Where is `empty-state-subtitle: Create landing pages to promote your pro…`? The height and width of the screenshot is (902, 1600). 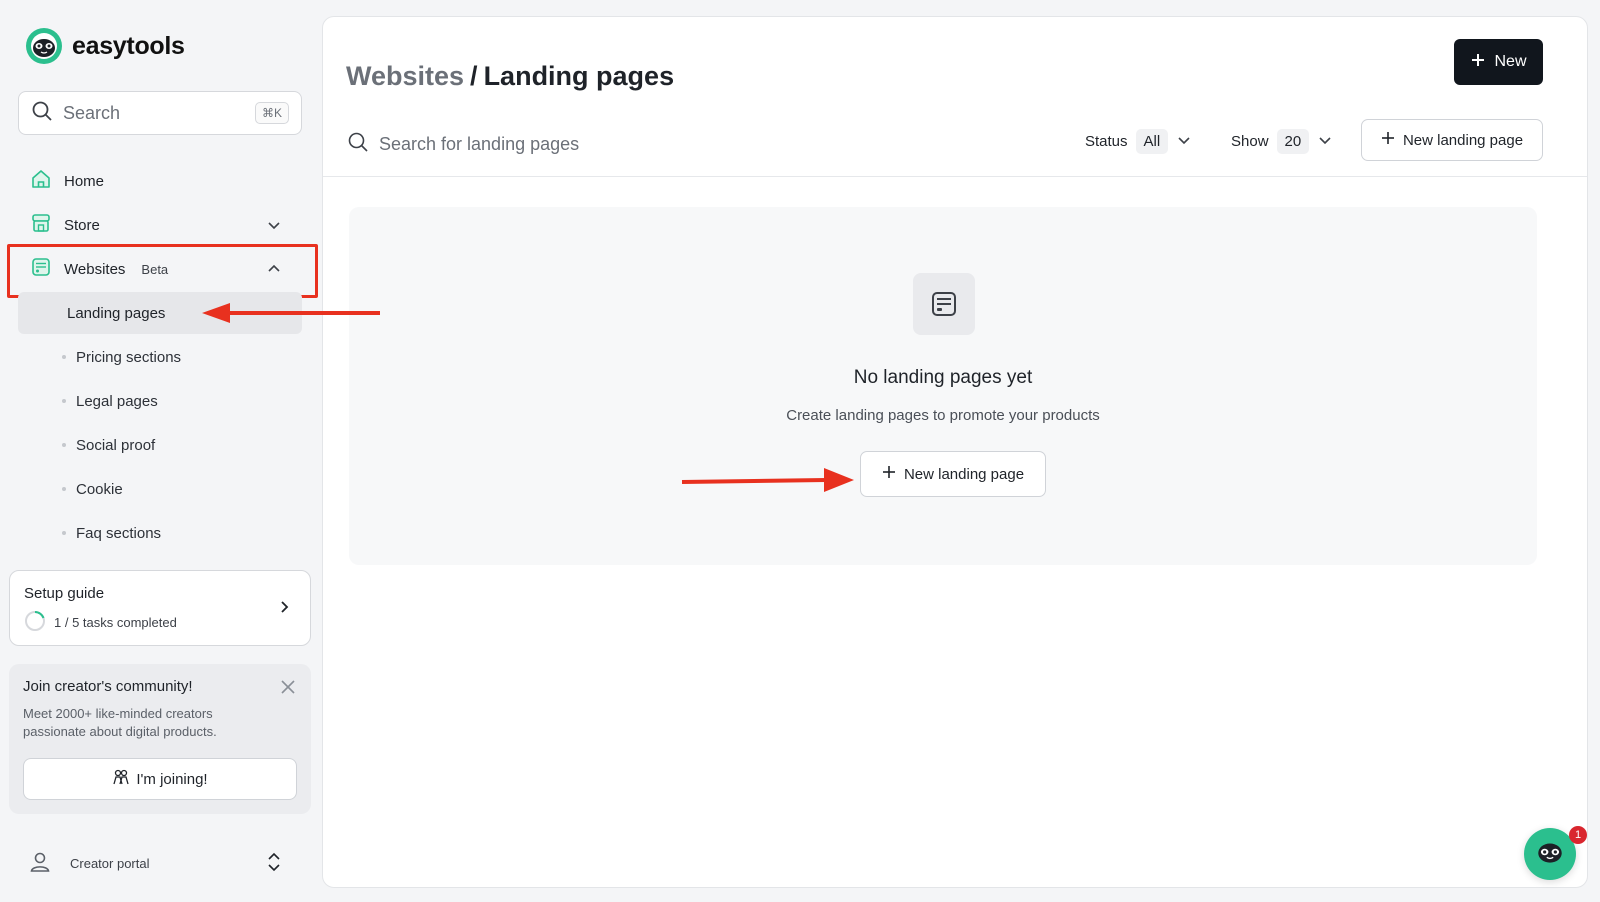
empty-state-subtitle: Create landing pages to promote your pro… is located at coordinates (943, 415).